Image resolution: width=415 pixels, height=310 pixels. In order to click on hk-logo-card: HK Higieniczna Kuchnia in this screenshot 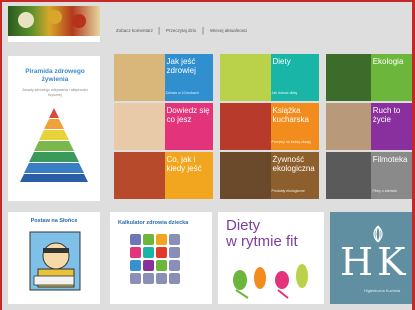, I will do `click(372, 258)`.